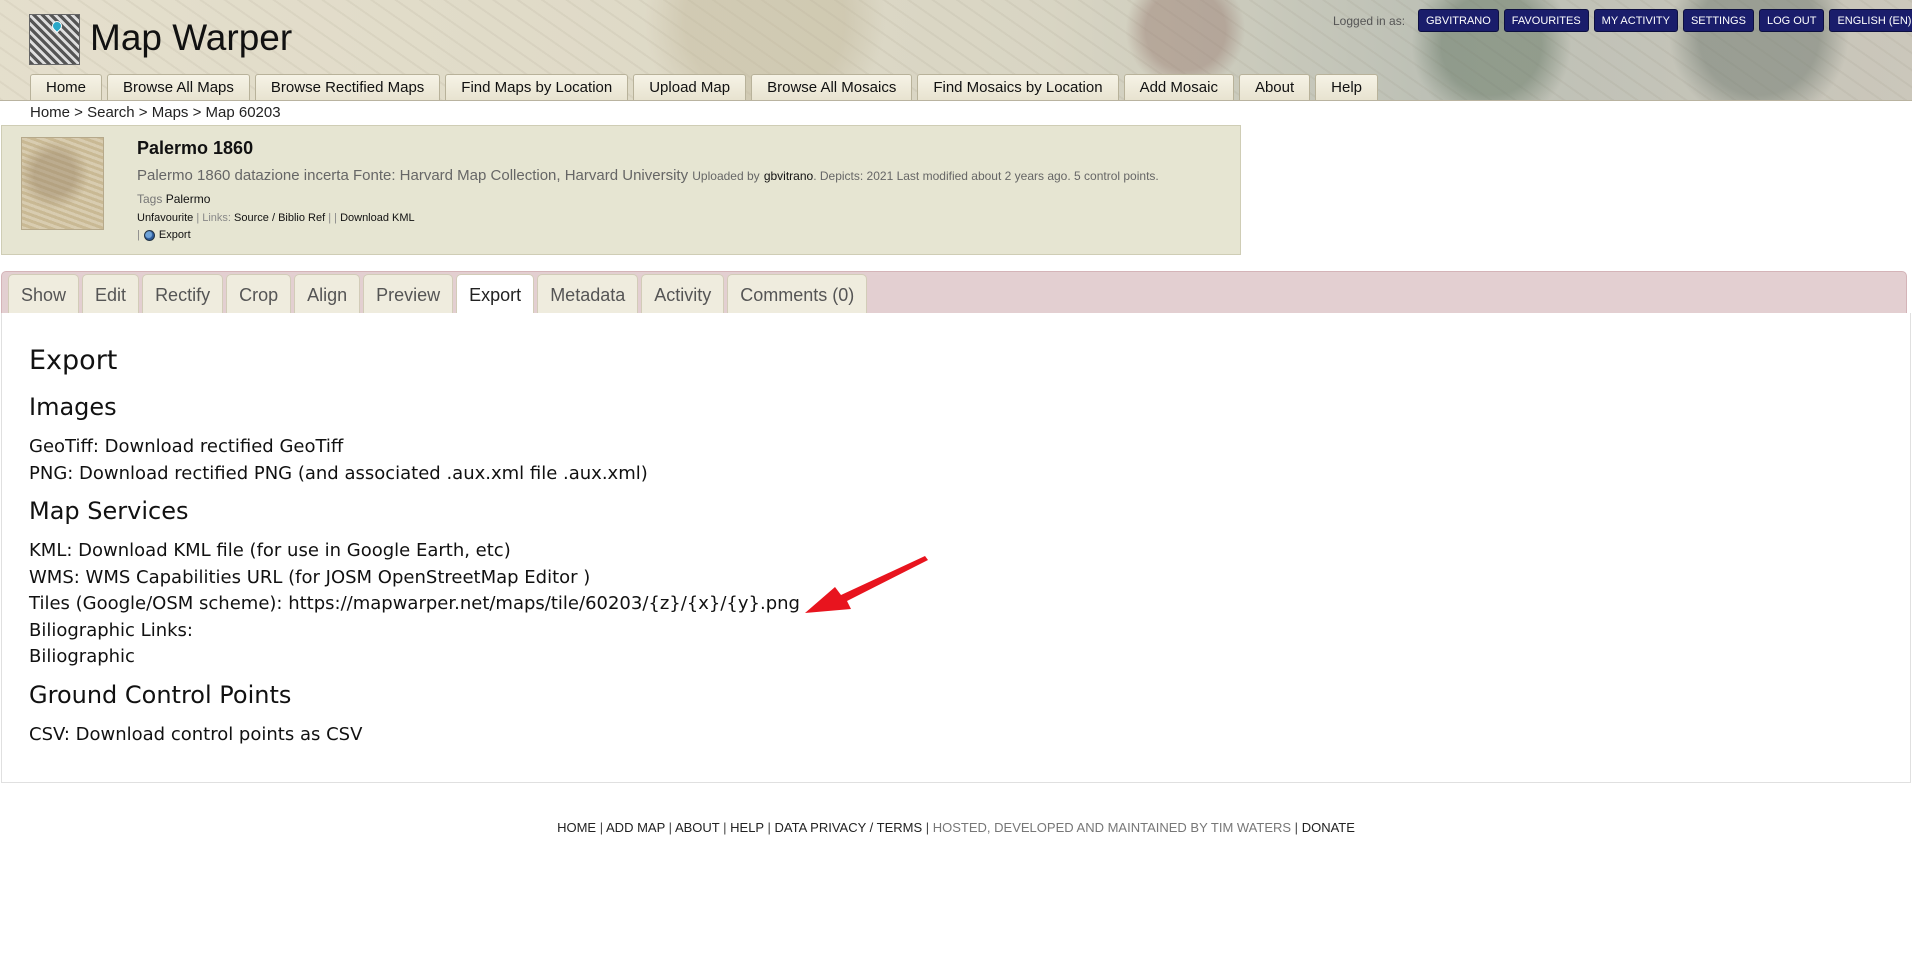 The width and height of the screenshot is (1912, 958). I want to click on nav-browse-all-maps: Browse All Maps, so click(178, 87).